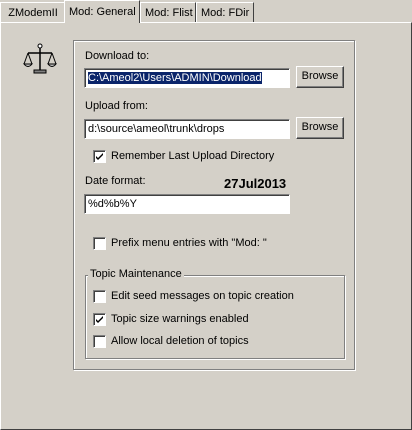 The height and width of the screenshot is (430, 412). What do you see at coordinates (40, 58) in the screenshot?
I see `scales-icon` at bounding box center [40, 58].